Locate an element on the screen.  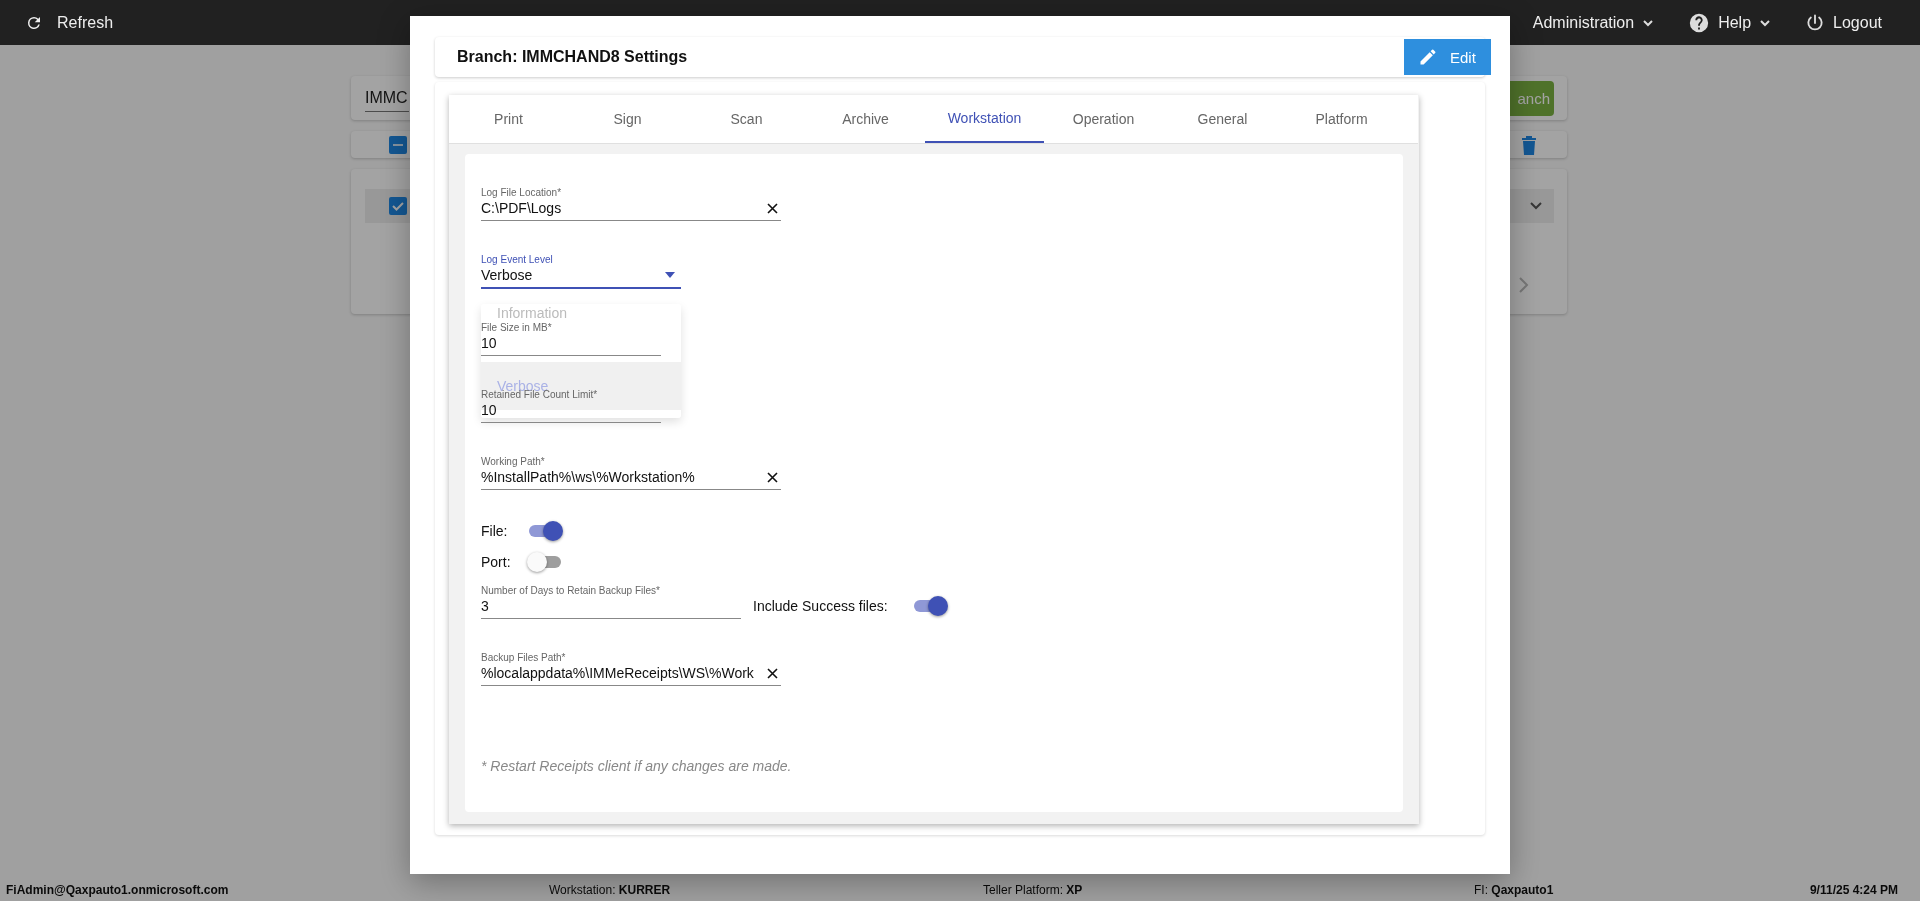
status-item: Teller Platform: XP is located at coordinates (1033, 890).